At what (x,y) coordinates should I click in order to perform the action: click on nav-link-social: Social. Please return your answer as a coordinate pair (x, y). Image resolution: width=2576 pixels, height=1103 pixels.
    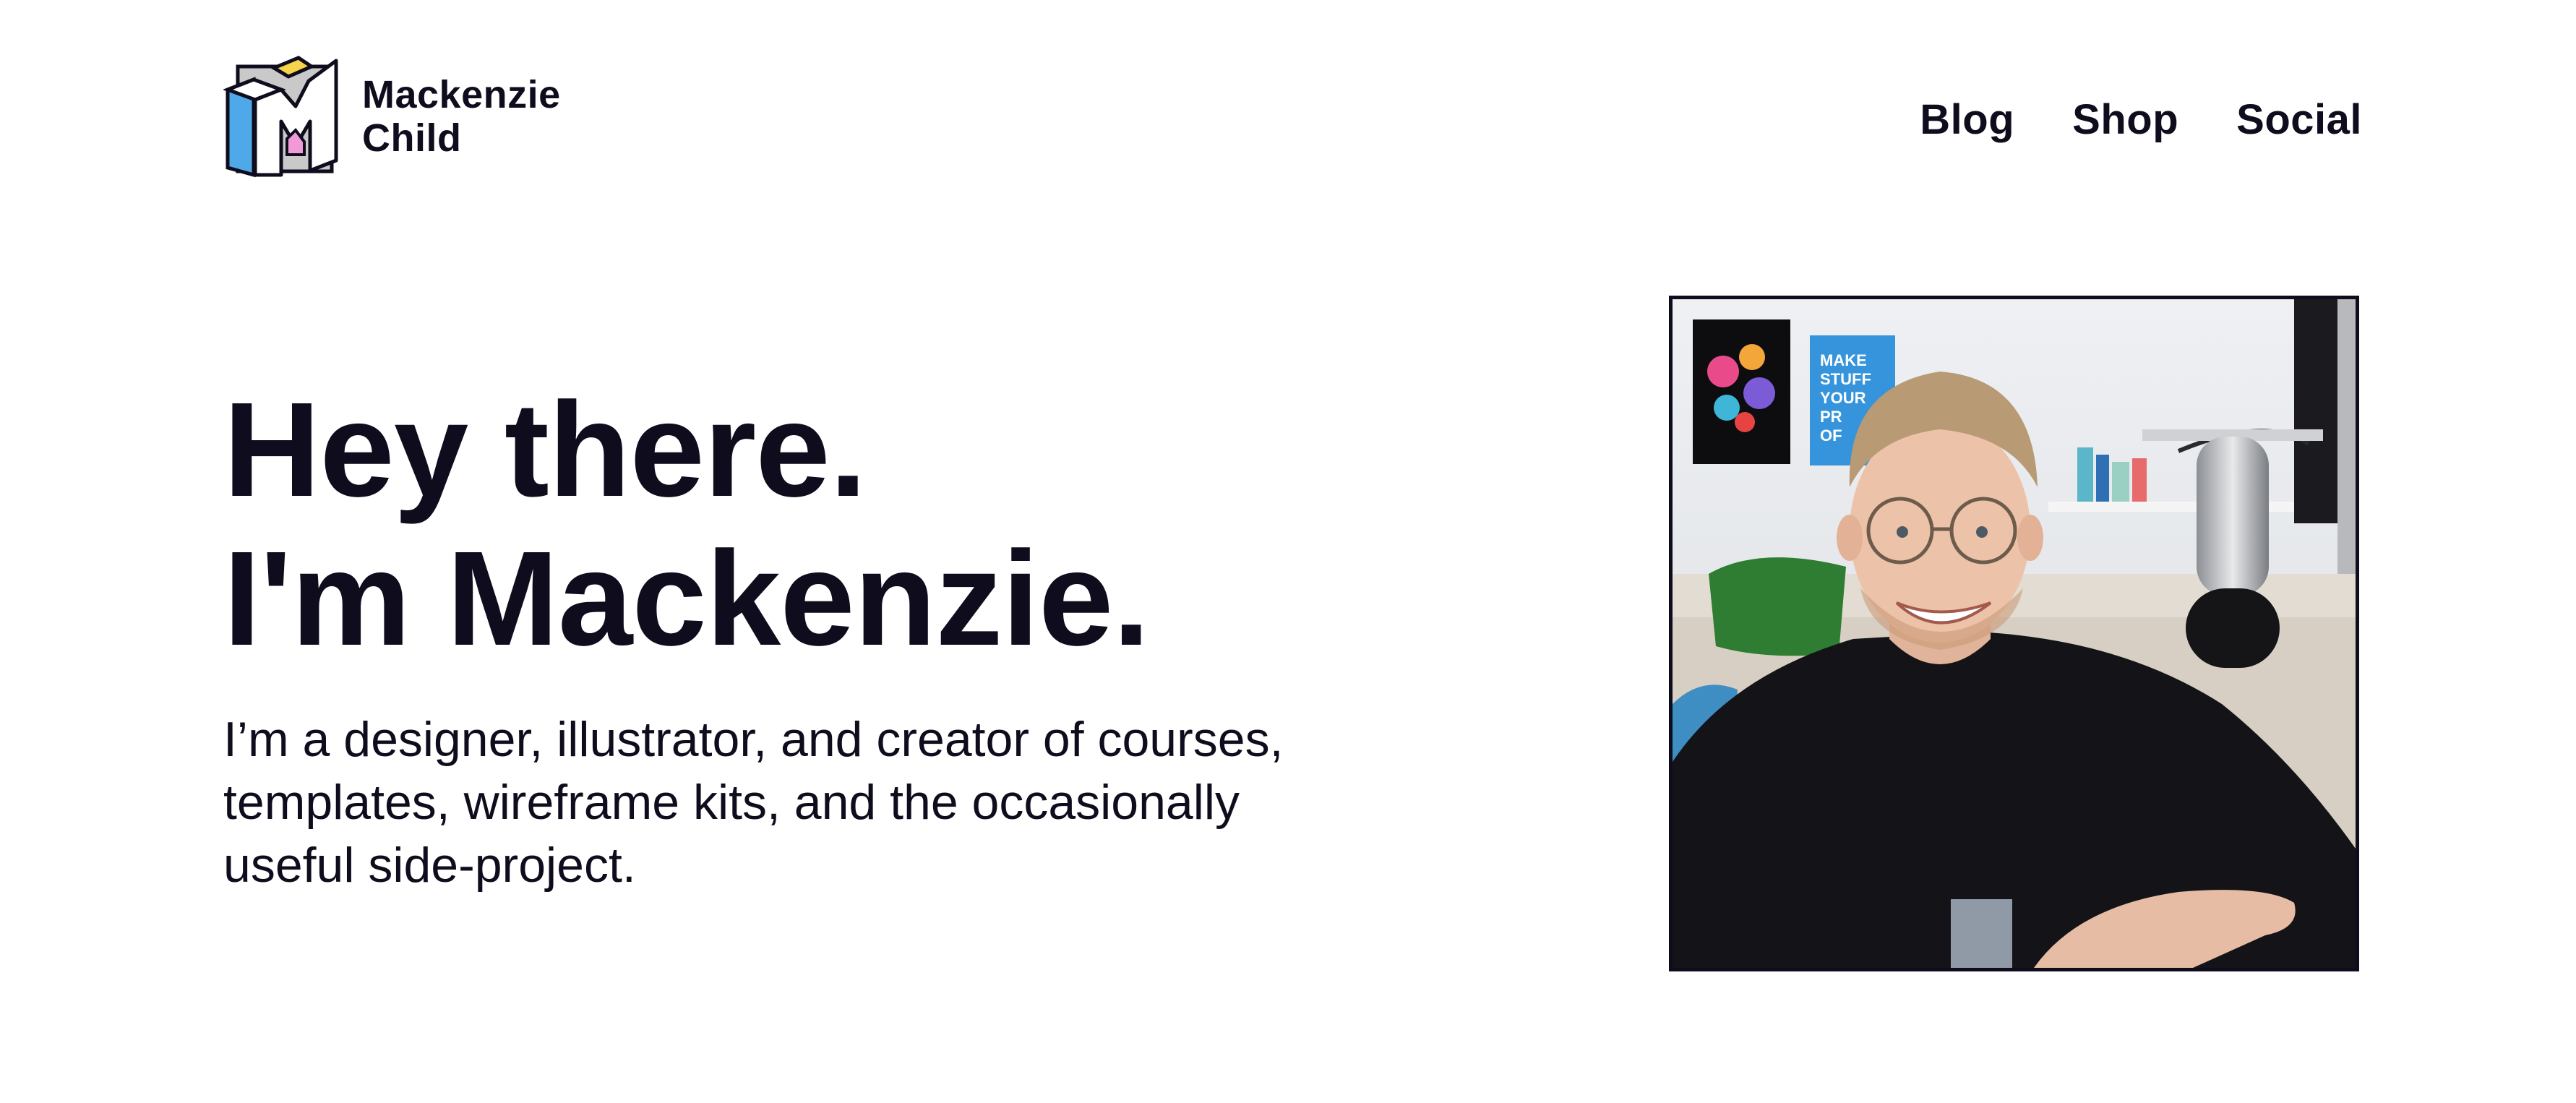
    Looking at the image, I should click on (2299, 120).